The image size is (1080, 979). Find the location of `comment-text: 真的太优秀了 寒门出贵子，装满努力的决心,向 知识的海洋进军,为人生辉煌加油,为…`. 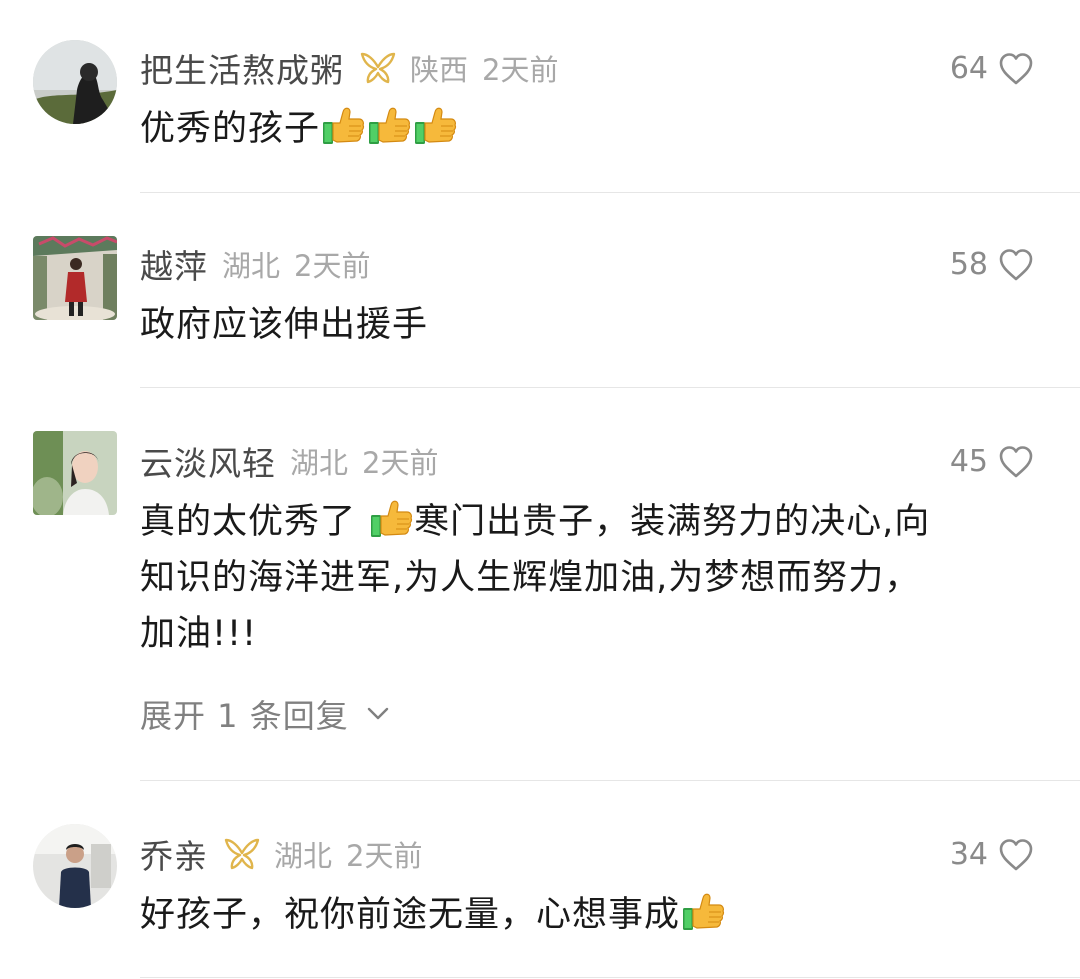

comment-text: 真的太优秀了 寒门出贵子，装满努力的决心,向 知识的海洋进军,为人生辉煌加油,为… is located at coordinates (590, 578).